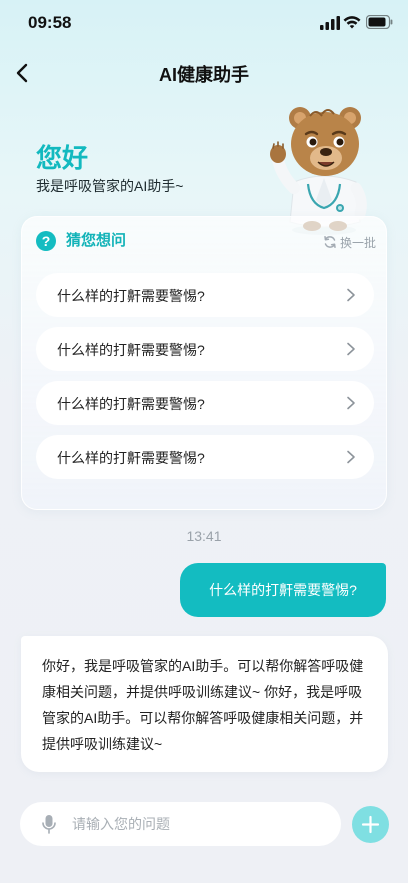 This screenshot has height=883, width=408. Describe the element at coordinates (330, 23) in the screenshot. I see `signal-icon` at that location.